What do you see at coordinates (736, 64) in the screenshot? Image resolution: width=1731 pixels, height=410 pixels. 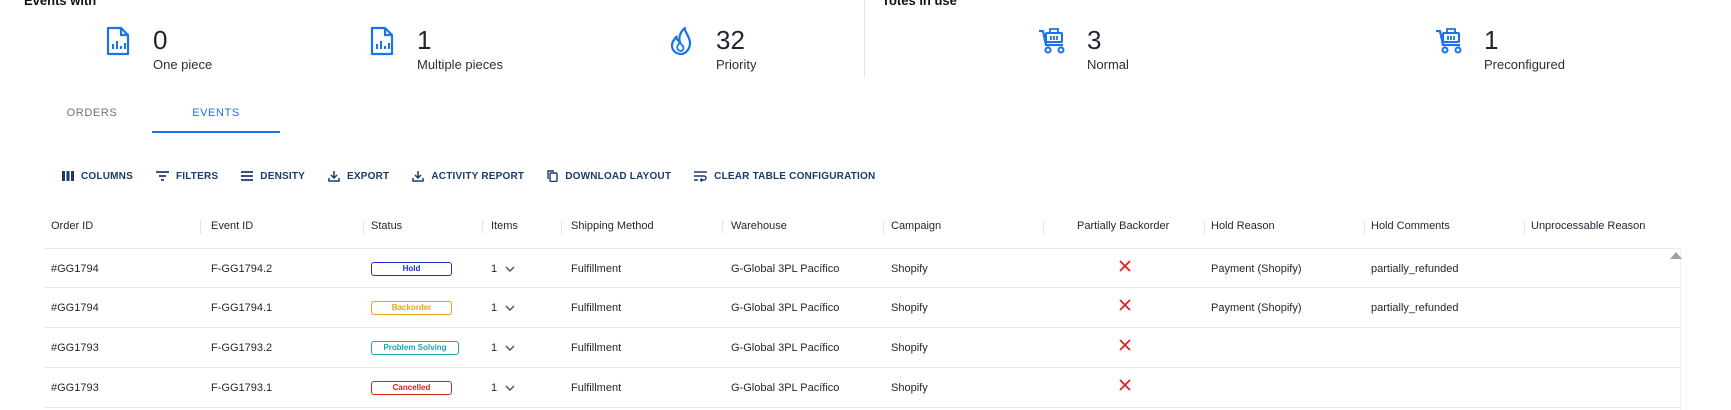 I see `stat-label: Priority` at bounding box center [736, 64].